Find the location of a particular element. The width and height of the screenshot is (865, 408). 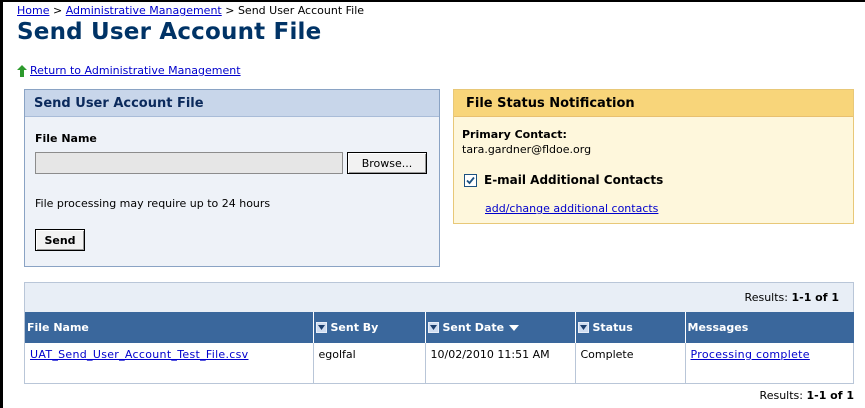

column-label: Status is located at coordinates (612, 327).